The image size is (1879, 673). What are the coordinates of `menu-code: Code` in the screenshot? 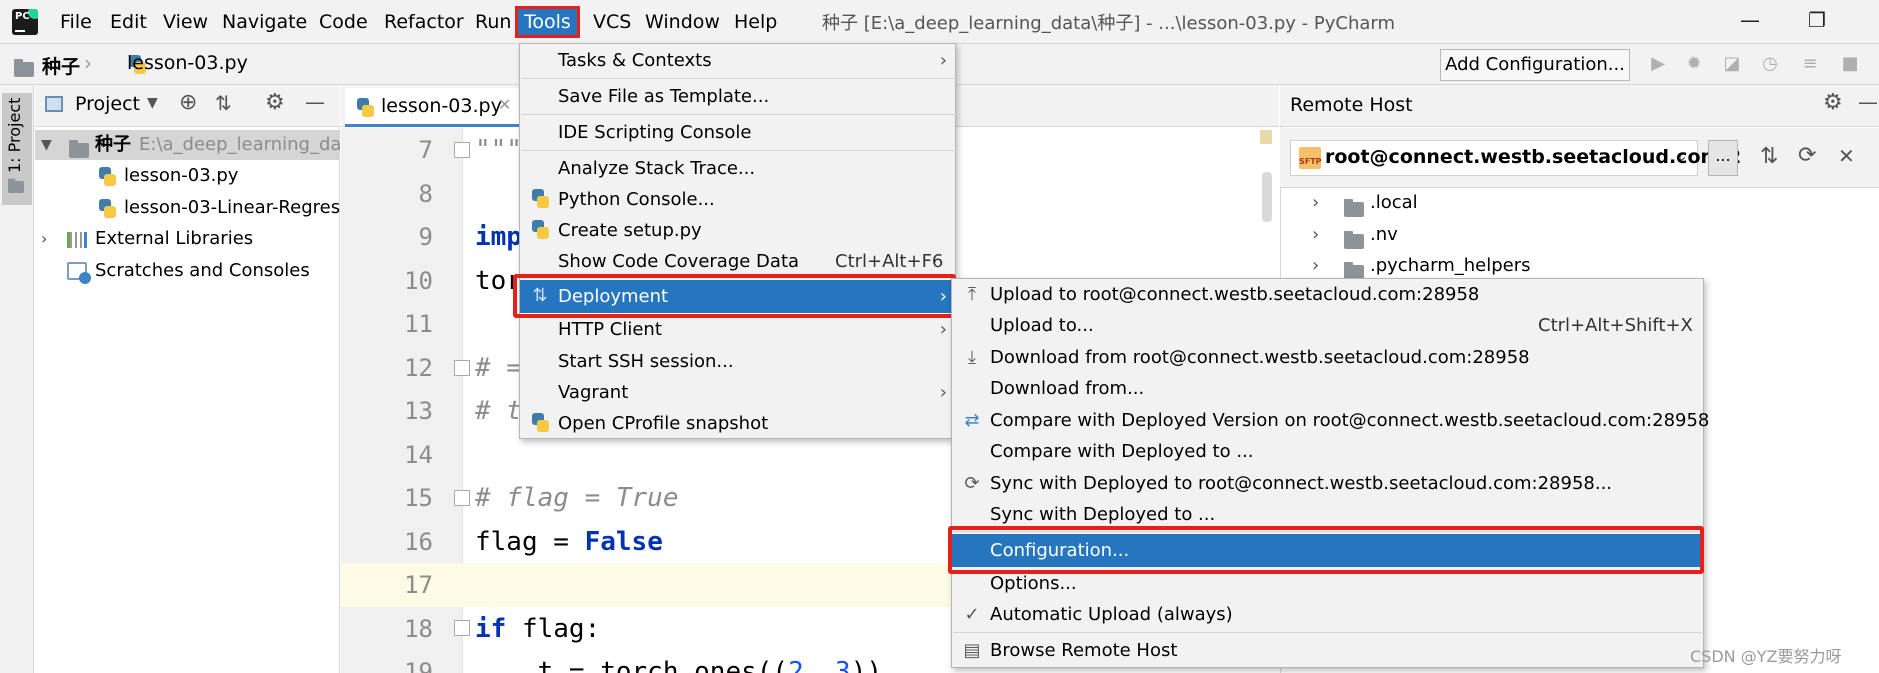 It's located at (343, 22).